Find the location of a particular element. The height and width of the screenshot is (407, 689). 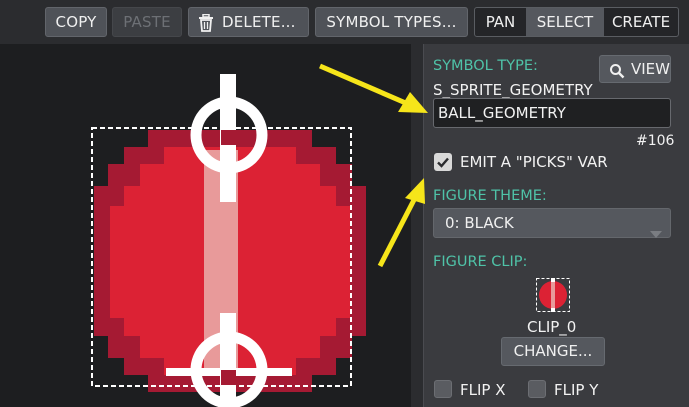

flip-y-checkbox is located at coordinates (537, 389).